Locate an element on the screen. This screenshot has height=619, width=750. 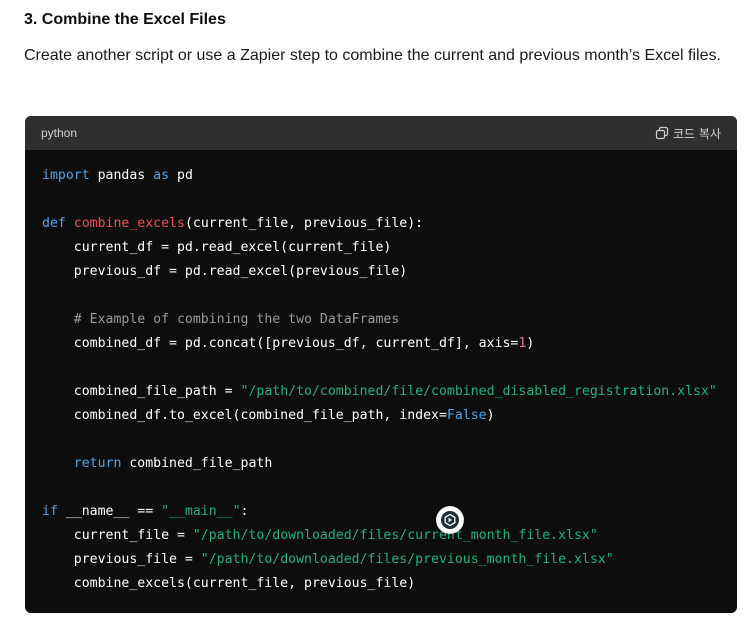
code-token: "__main__" is located at coordinates (201, 511).